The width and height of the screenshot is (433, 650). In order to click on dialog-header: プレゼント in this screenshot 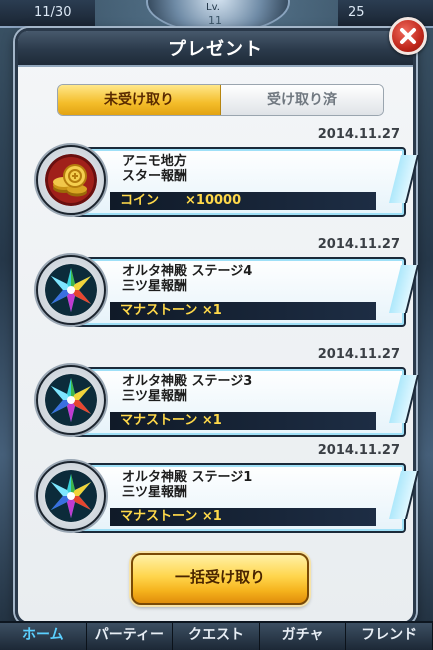, I will do `click(215, 49)`.